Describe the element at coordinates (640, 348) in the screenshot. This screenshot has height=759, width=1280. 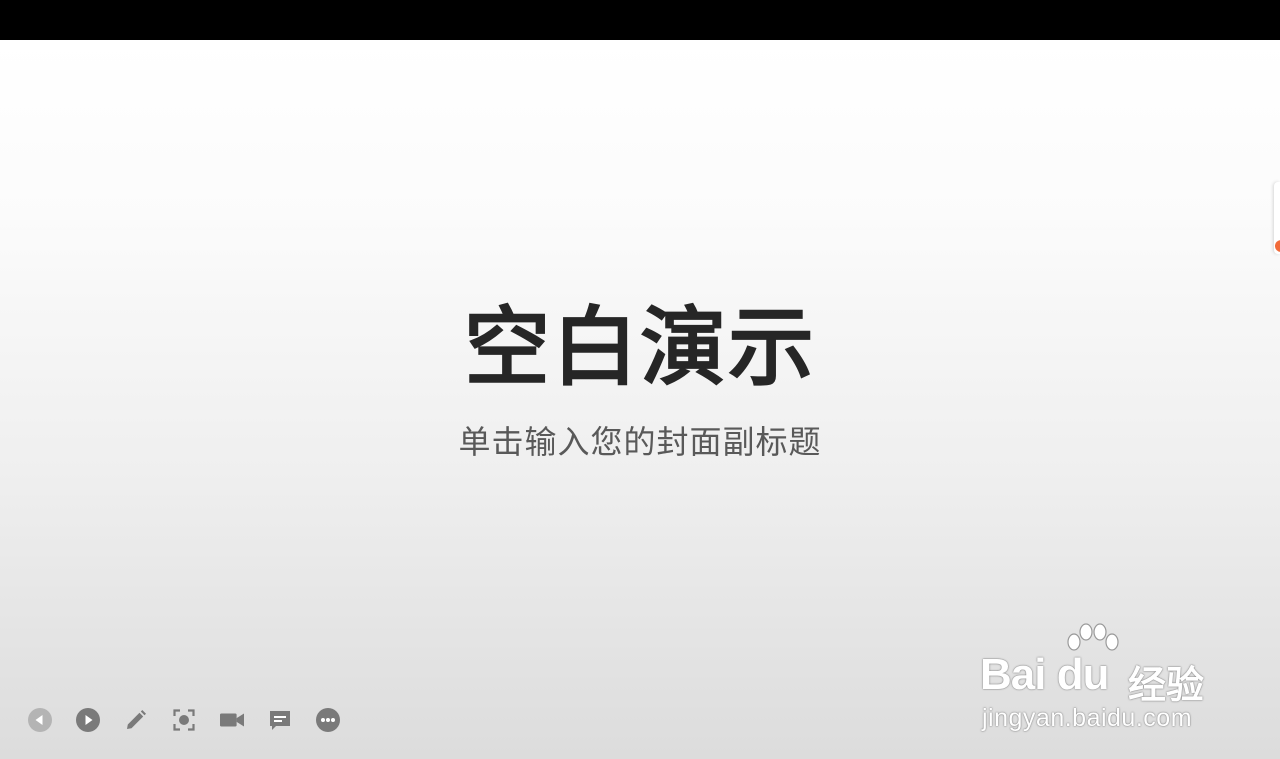
I see `slide-title: 空白演示` at that location.